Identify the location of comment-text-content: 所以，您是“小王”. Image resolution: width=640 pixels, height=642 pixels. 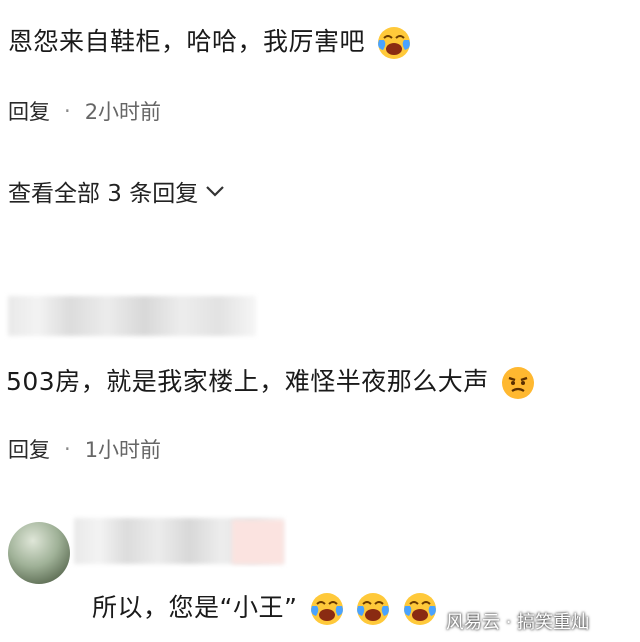
(195, 607).